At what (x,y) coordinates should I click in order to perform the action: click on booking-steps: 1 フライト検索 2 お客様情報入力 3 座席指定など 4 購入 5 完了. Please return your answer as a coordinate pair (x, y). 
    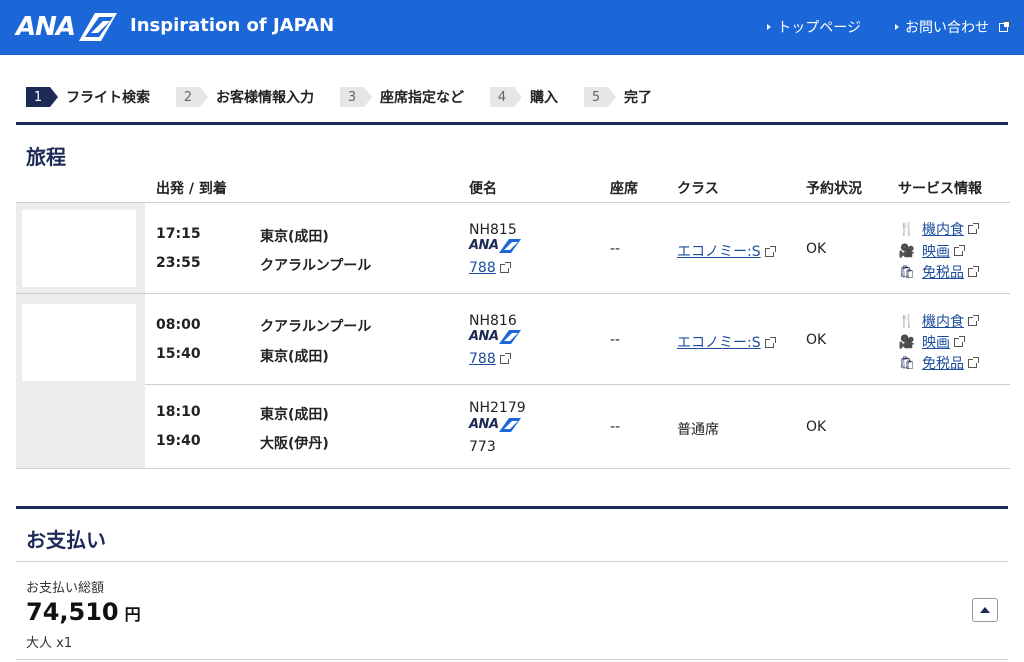
    Looking at the image, I should click on (352, 97).